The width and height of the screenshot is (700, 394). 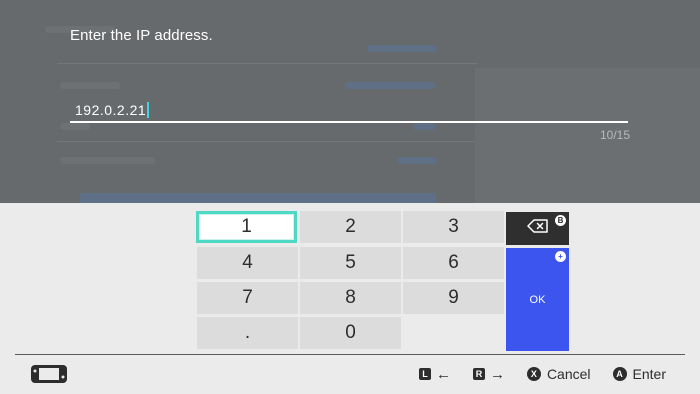 What do you see at coordinates (453, 298) in the screenshot?
I see `key-9: 9` at bounding box center [453, 298].